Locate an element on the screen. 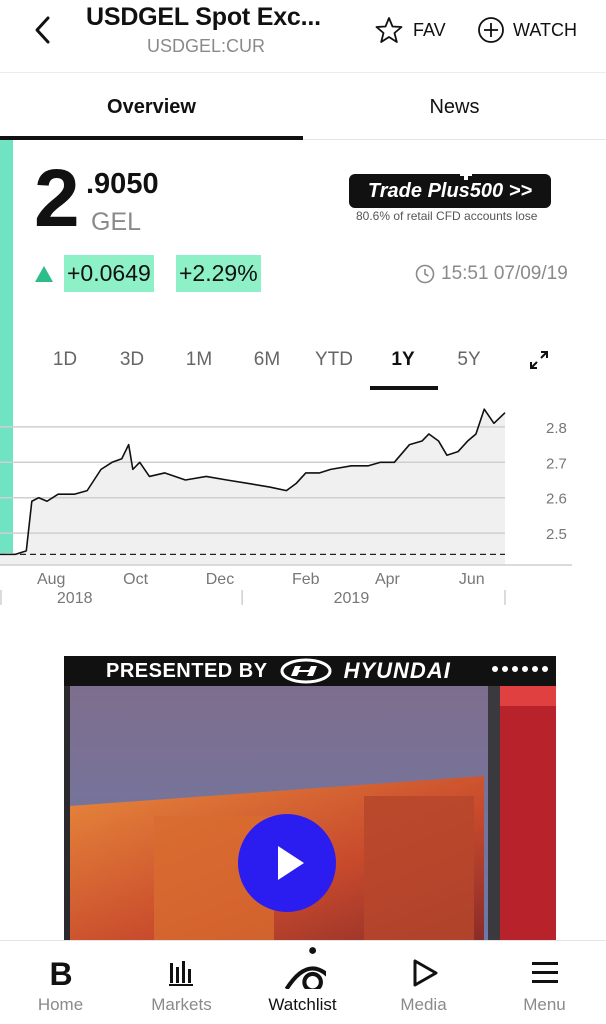 This screenshot has height=1024, width=606. nav-media-label: Media is located at coordinates (423, 1004).